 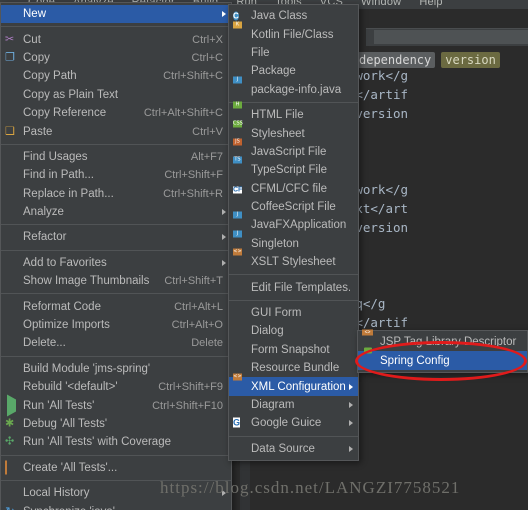 What do you see at coordinates (448, 342) in the screenshot?
I see `menu-item-label: JSP Tag Library Descriptor` at bounding box center [448, 342].